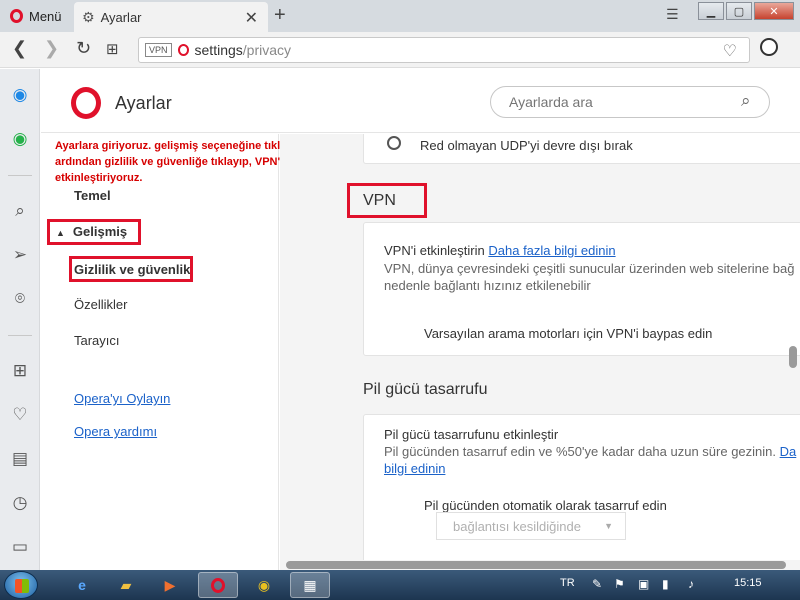  Describe the element at coordinates (251, 18) in the screenshot. I see `tab-close-icon: ✕` at that location.